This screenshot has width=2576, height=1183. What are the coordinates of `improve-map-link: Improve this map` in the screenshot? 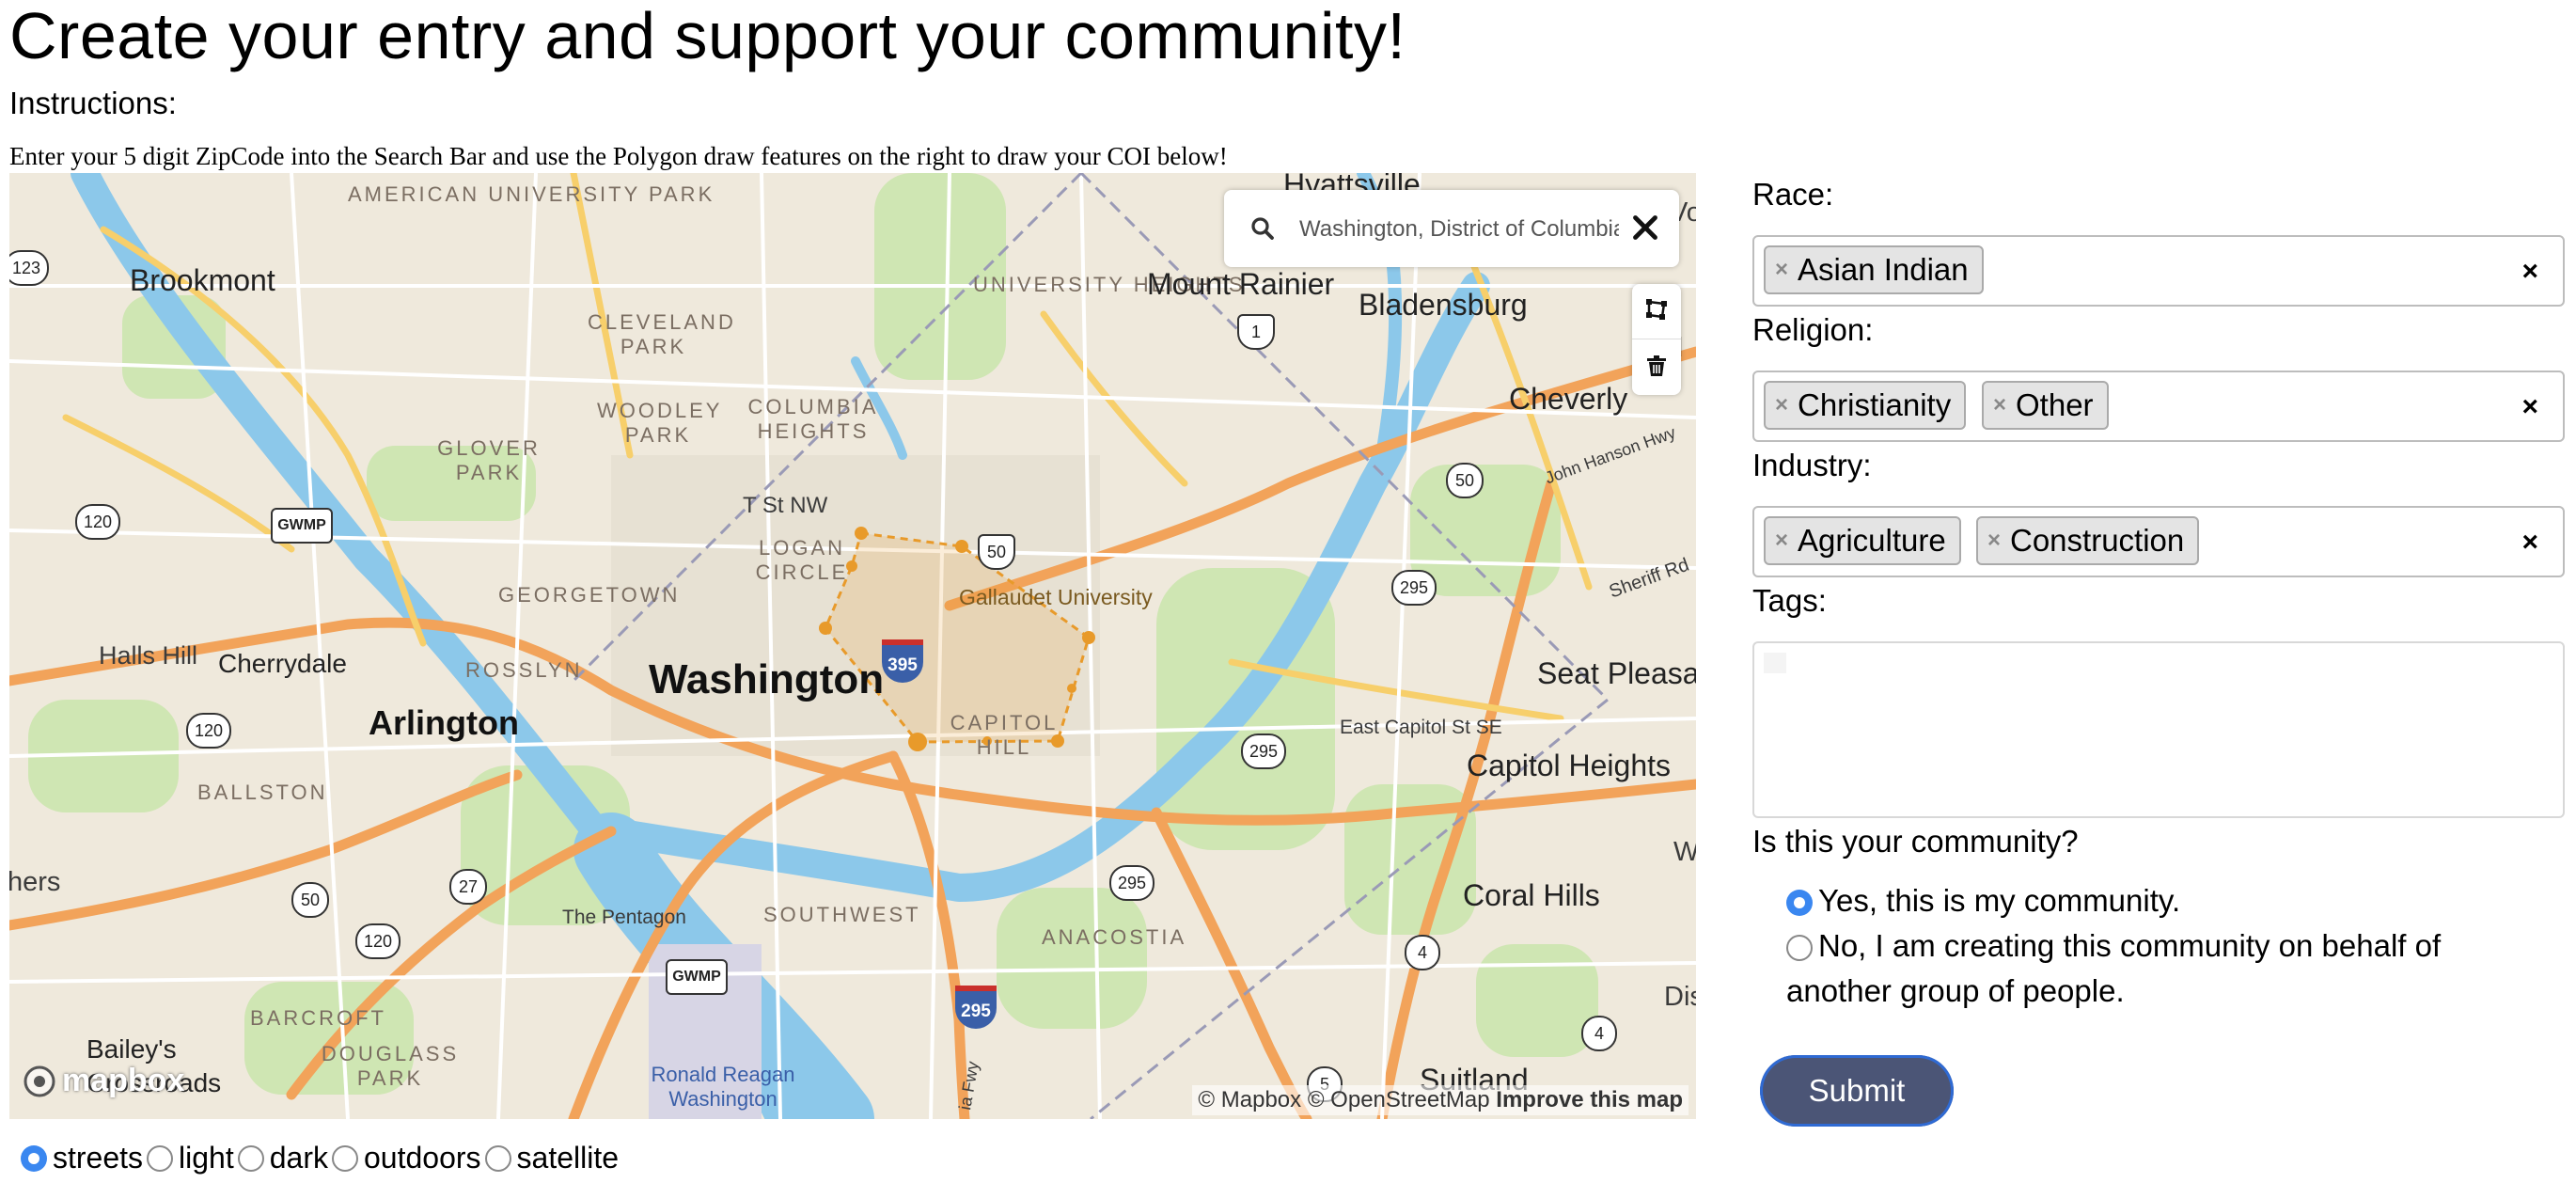 It's located at (1589, 1099).